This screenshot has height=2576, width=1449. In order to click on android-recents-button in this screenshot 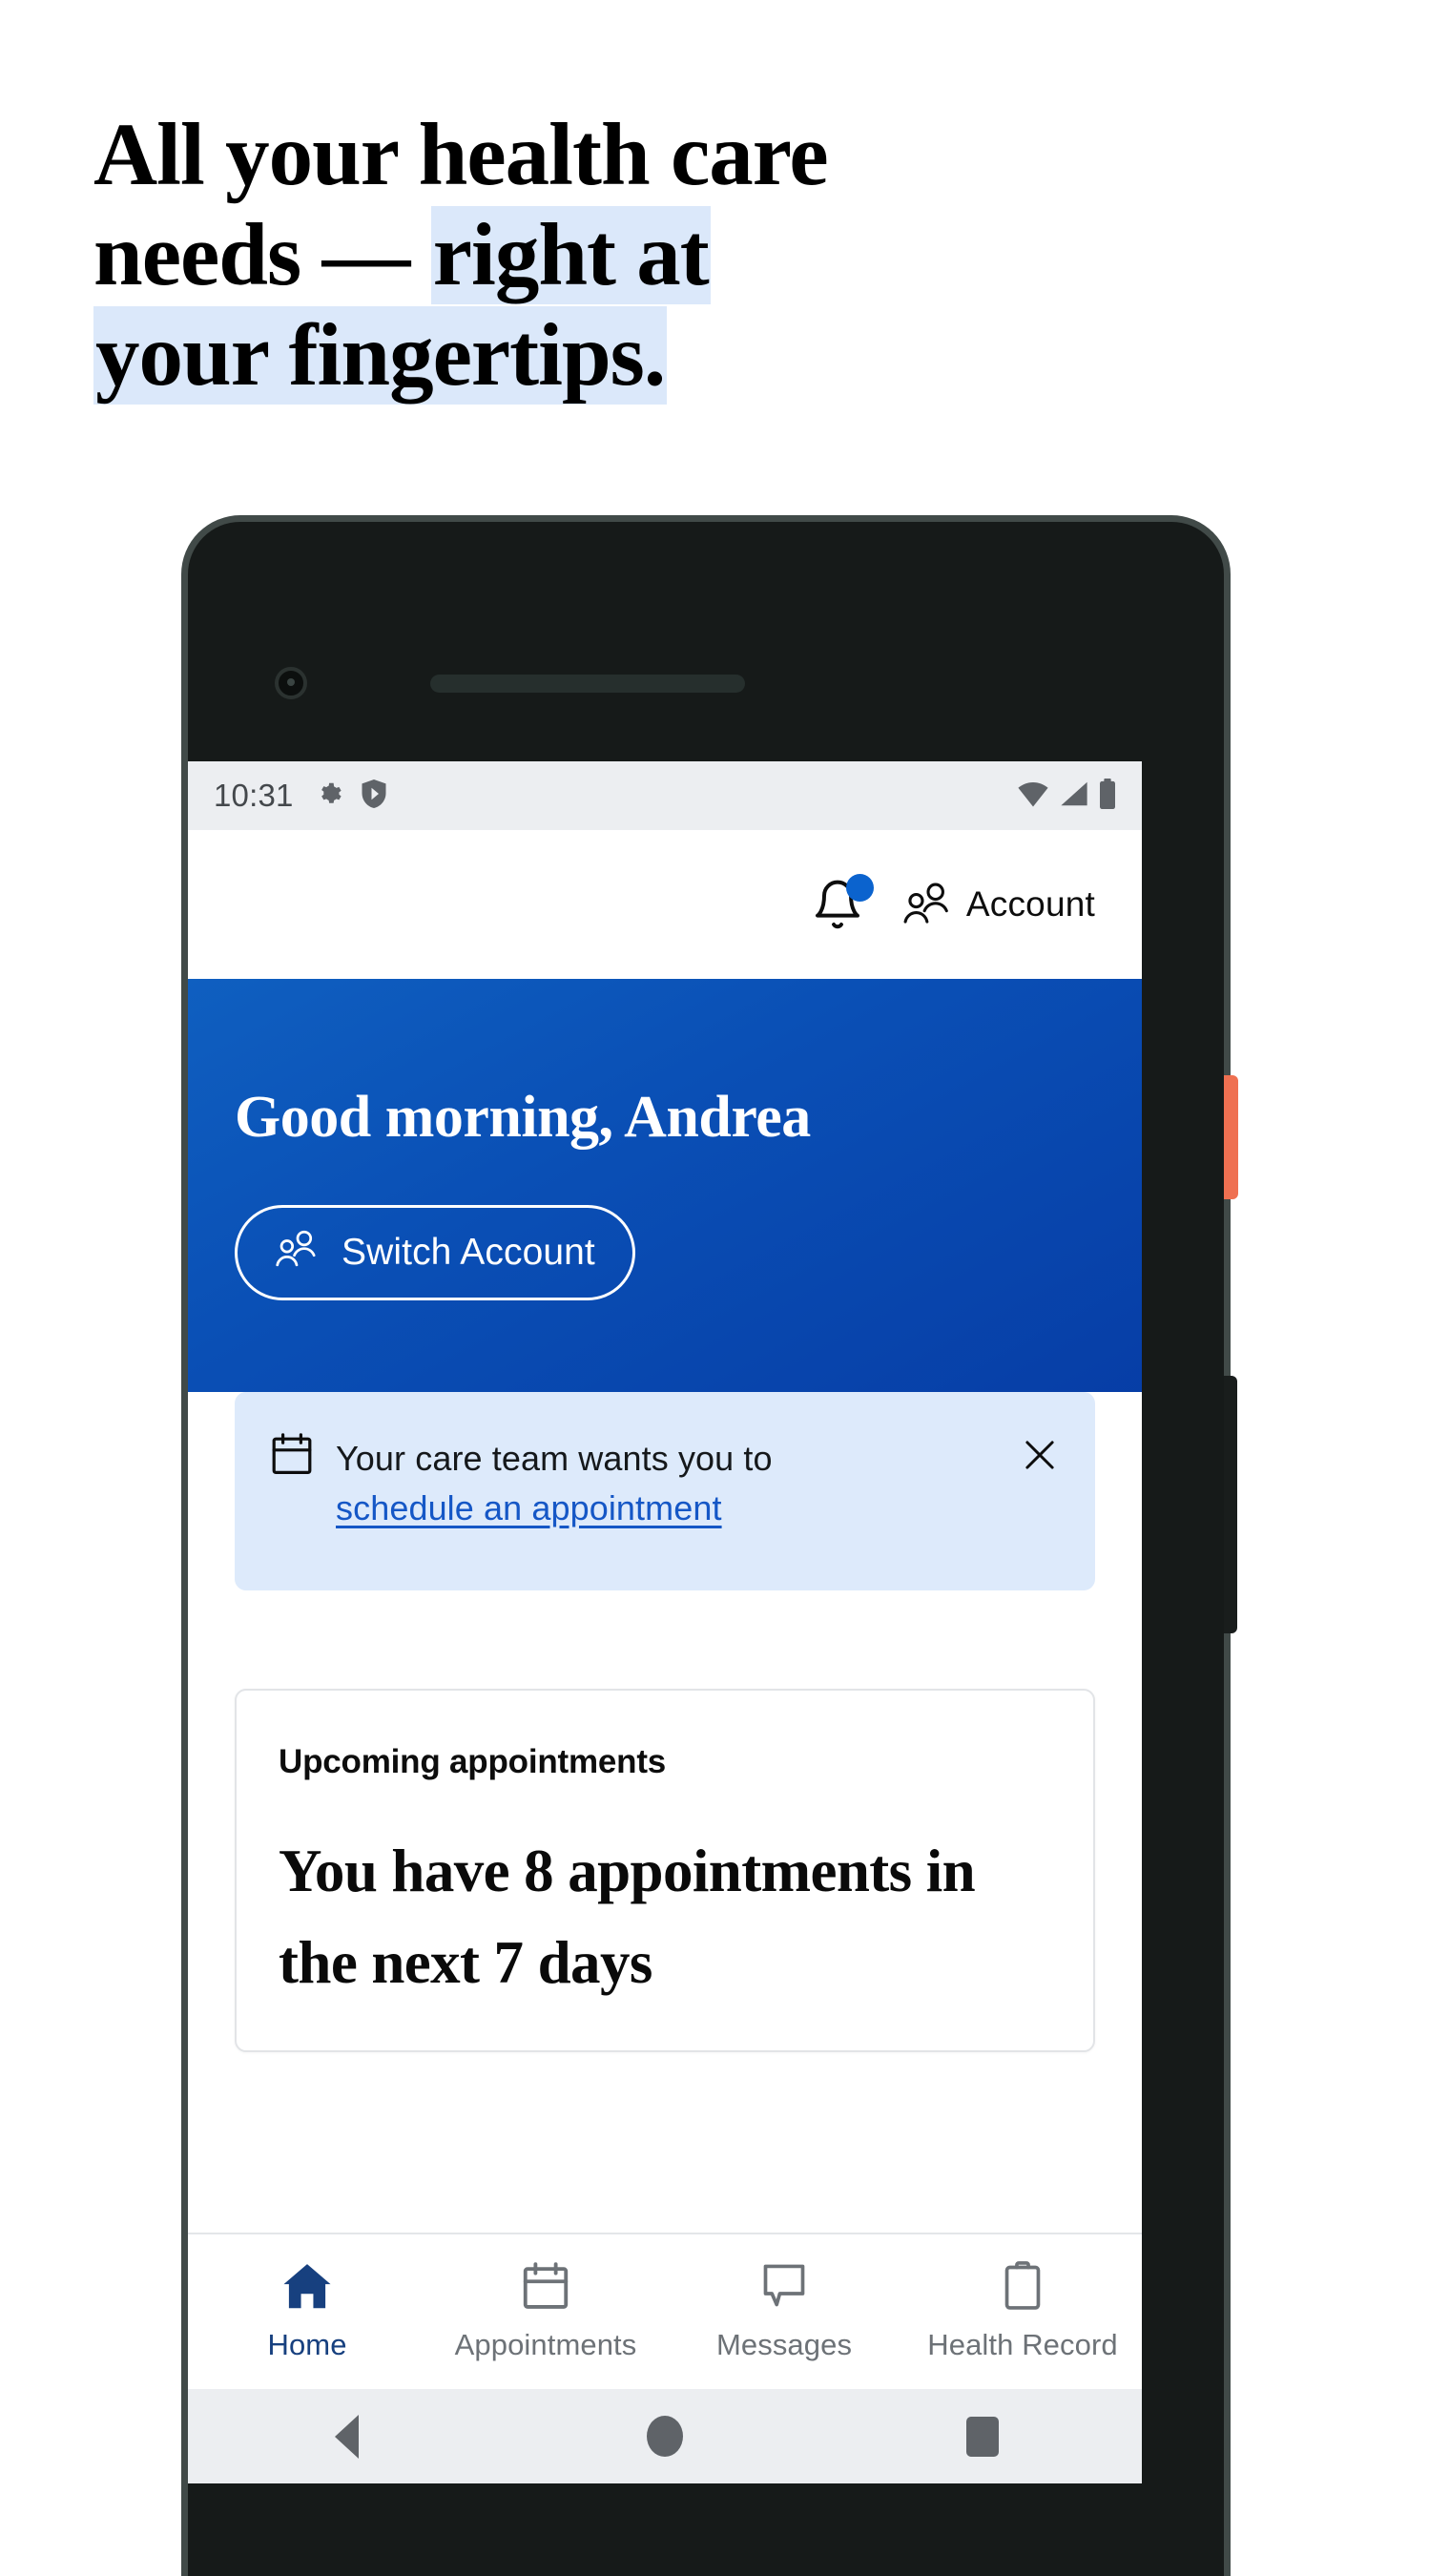, I will do `click(983, 2436)`.